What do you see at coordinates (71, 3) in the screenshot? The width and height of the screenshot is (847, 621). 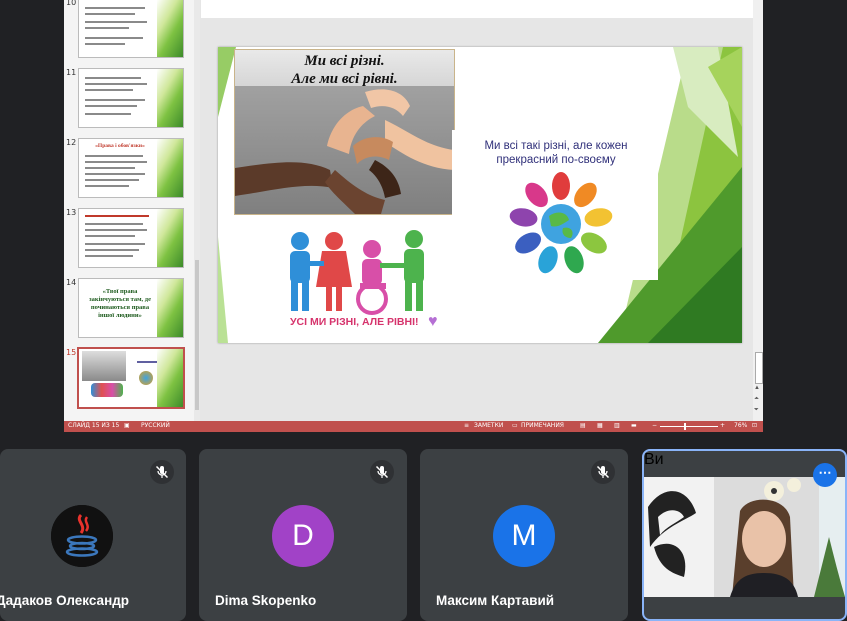 I see `thumbnail-number: 10` at bounding box center [71, 3].